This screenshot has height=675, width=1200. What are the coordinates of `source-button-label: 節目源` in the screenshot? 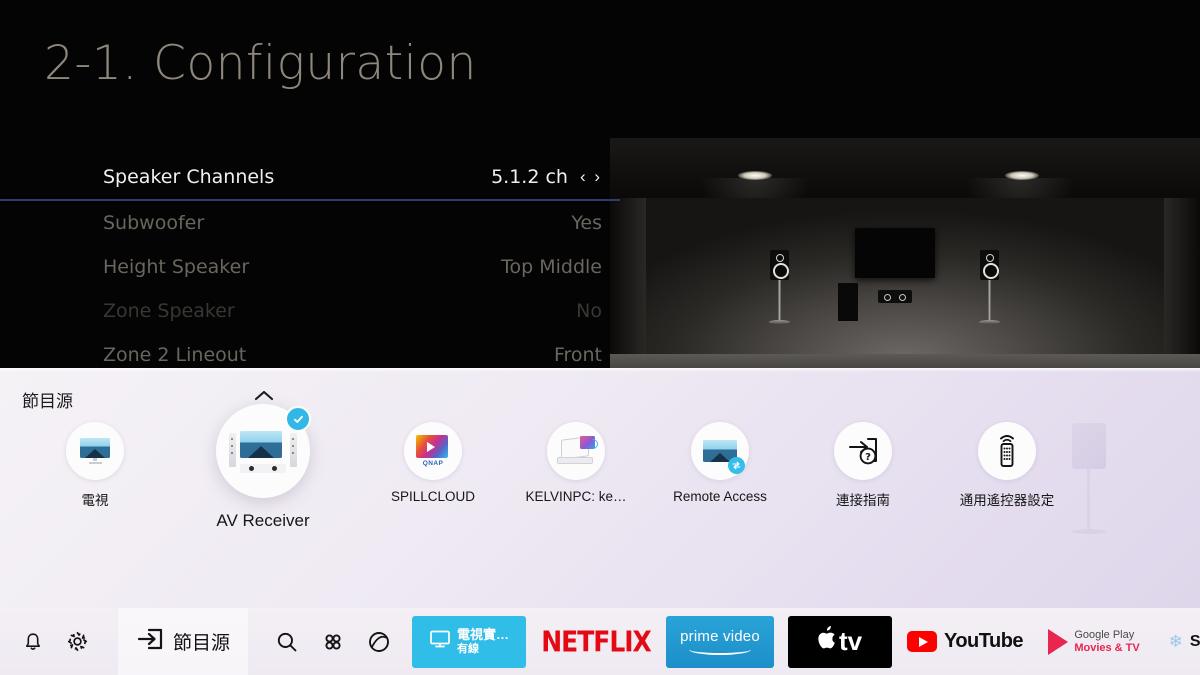 It's located at (202, 643).